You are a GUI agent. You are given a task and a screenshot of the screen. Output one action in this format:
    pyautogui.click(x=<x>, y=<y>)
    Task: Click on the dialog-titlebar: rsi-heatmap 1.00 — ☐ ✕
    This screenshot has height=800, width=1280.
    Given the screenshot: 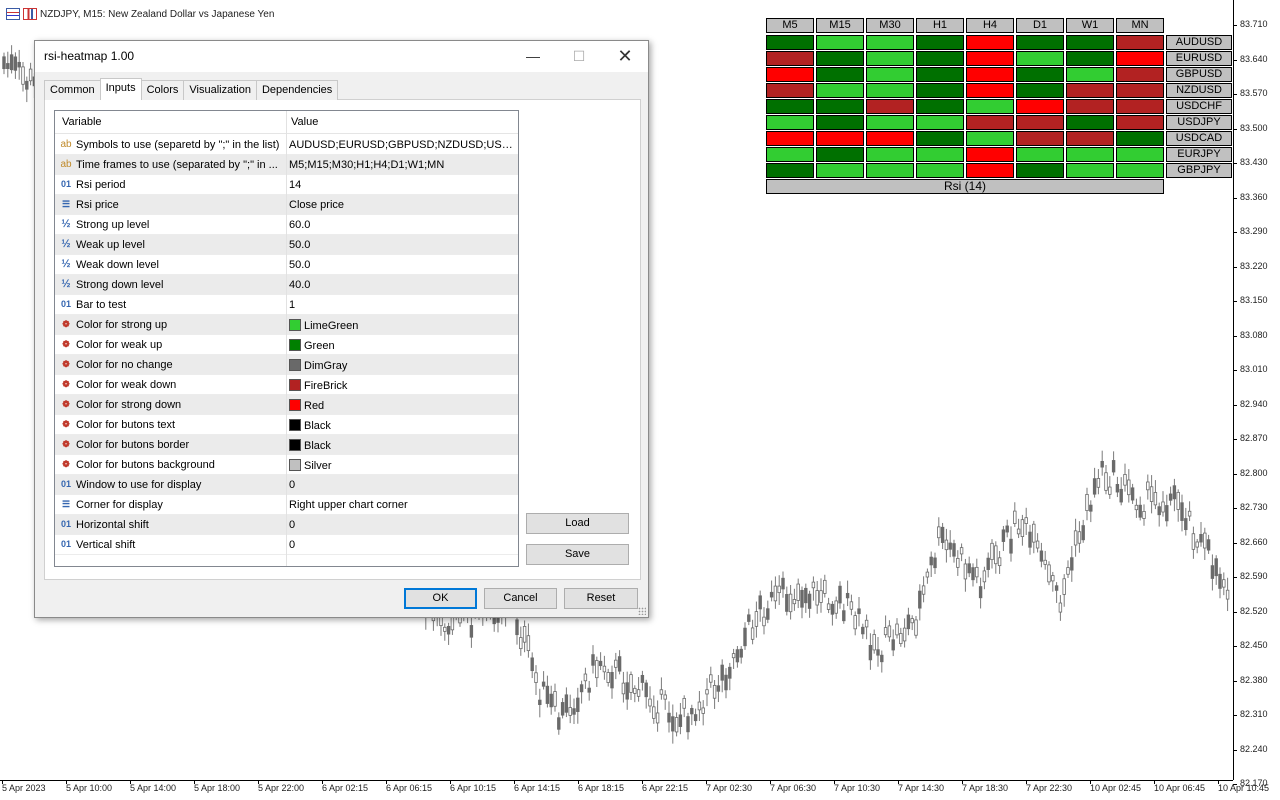 What is the action you would take?
    pyautogui.click(x=341, y=56)
    